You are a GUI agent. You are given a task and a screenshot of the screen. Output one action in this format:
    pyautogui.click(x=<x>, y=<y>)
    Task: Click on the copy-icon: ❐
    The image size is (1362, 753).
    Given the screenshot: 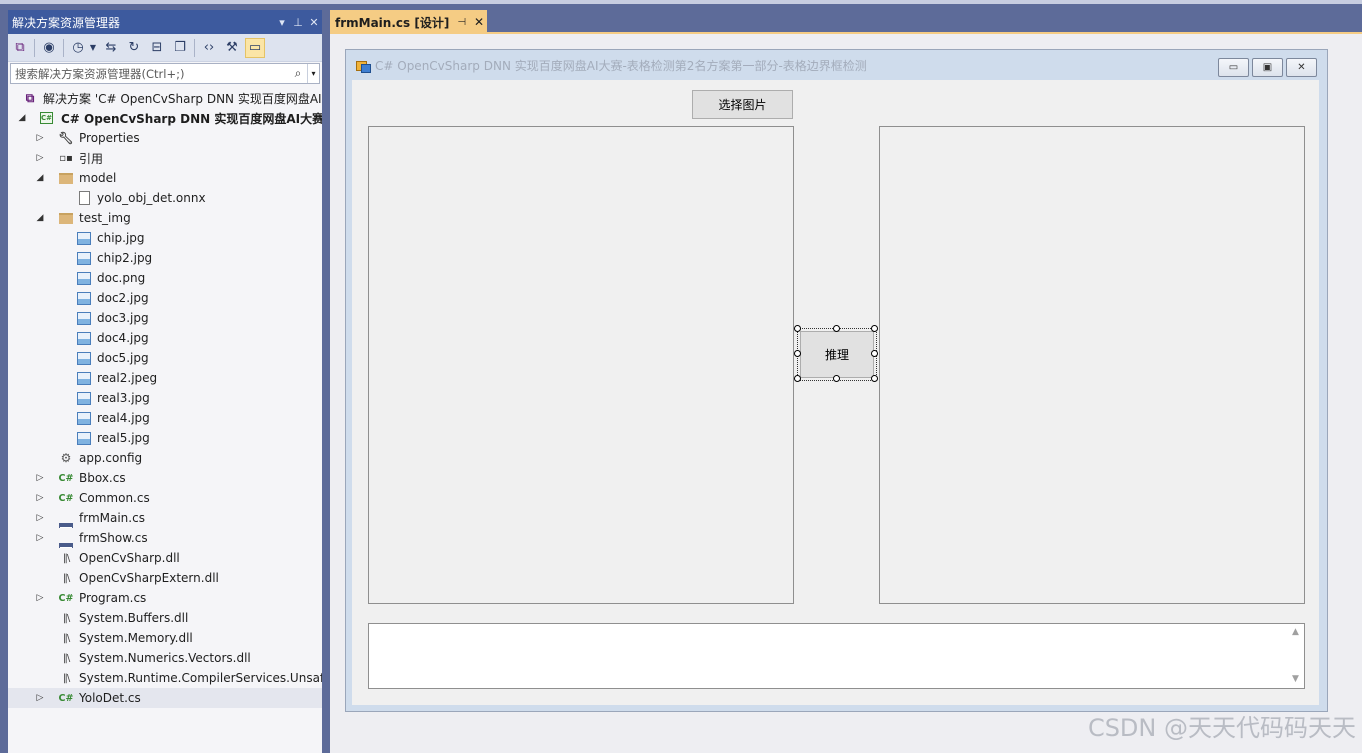 What is the action you would take?
    pyautogui.click(x=180, y=48)
    